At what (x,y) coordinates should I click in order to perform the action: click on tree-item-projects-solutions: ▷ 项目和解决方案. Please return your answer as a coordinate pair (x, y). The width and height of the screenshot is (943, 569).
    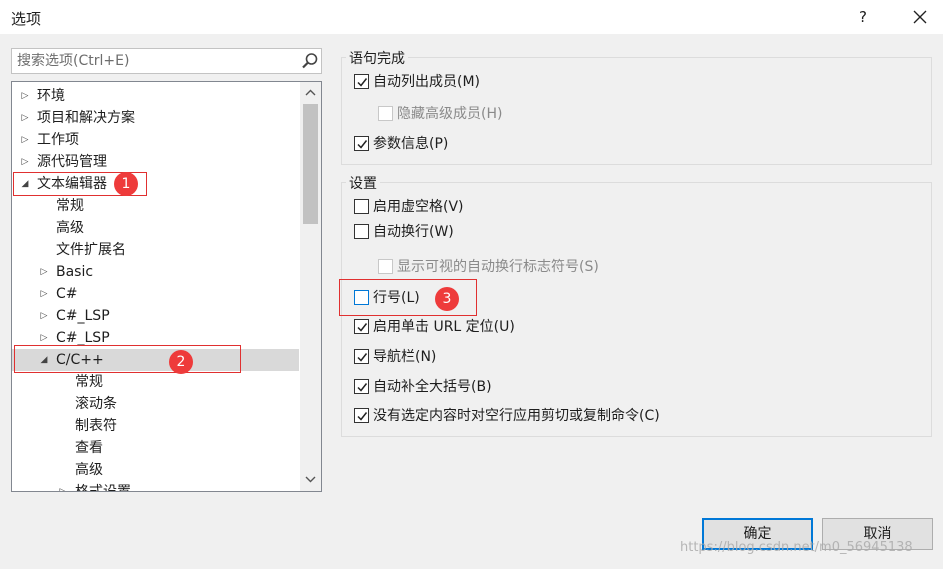
    Looking at the image, I should click on (155, 118).